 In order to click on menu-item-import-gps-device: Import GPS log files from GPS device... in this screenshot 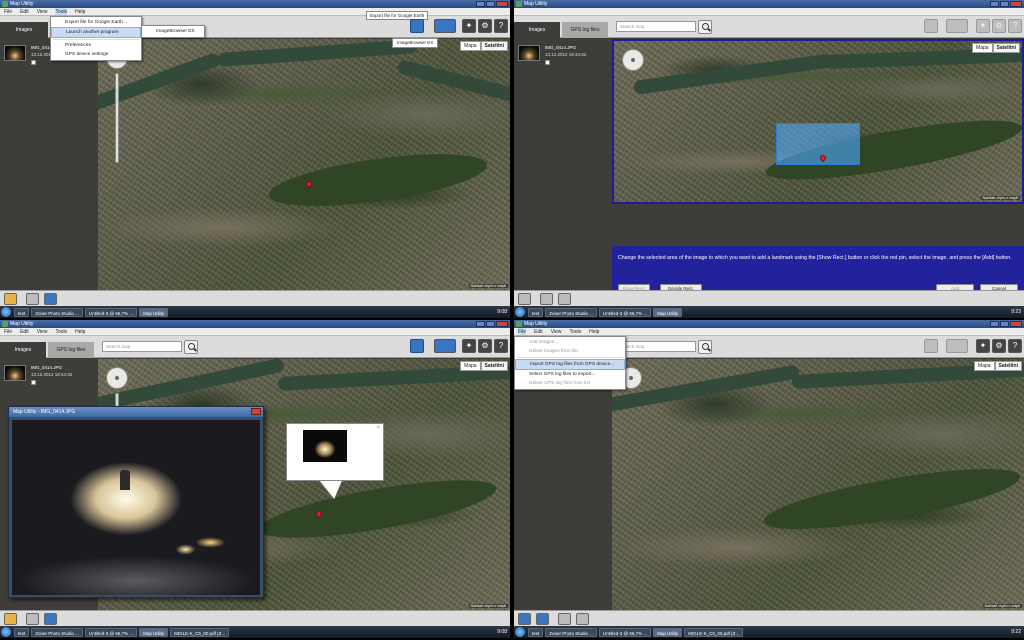, I will do `click(570, 364)`.